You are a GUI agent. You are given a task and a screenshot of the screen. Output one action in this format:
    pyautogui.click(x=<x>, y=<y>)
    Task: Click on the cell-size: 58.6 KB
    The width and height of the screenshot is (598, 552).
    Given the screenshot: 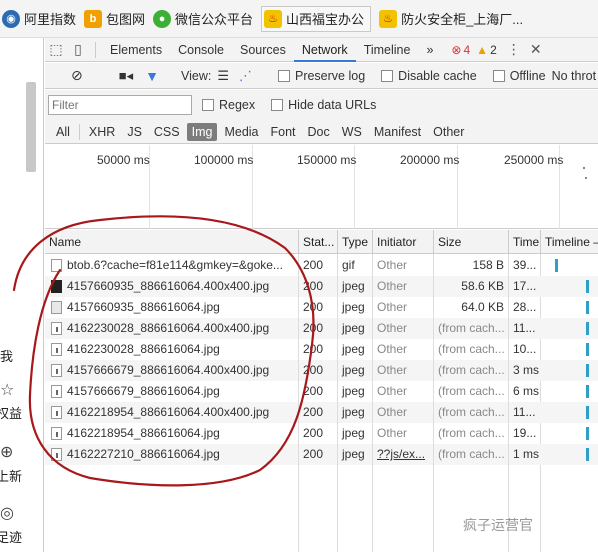 What is the action you would take?
    pyautogui.click(x=470, y=286)
    